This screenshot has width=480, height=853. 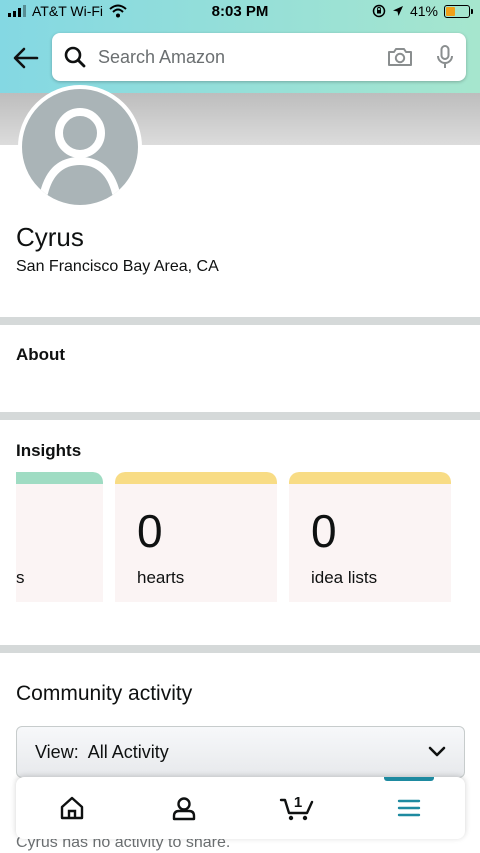 I want to click on bottom-nav: 1, so click(x=240, y=808).